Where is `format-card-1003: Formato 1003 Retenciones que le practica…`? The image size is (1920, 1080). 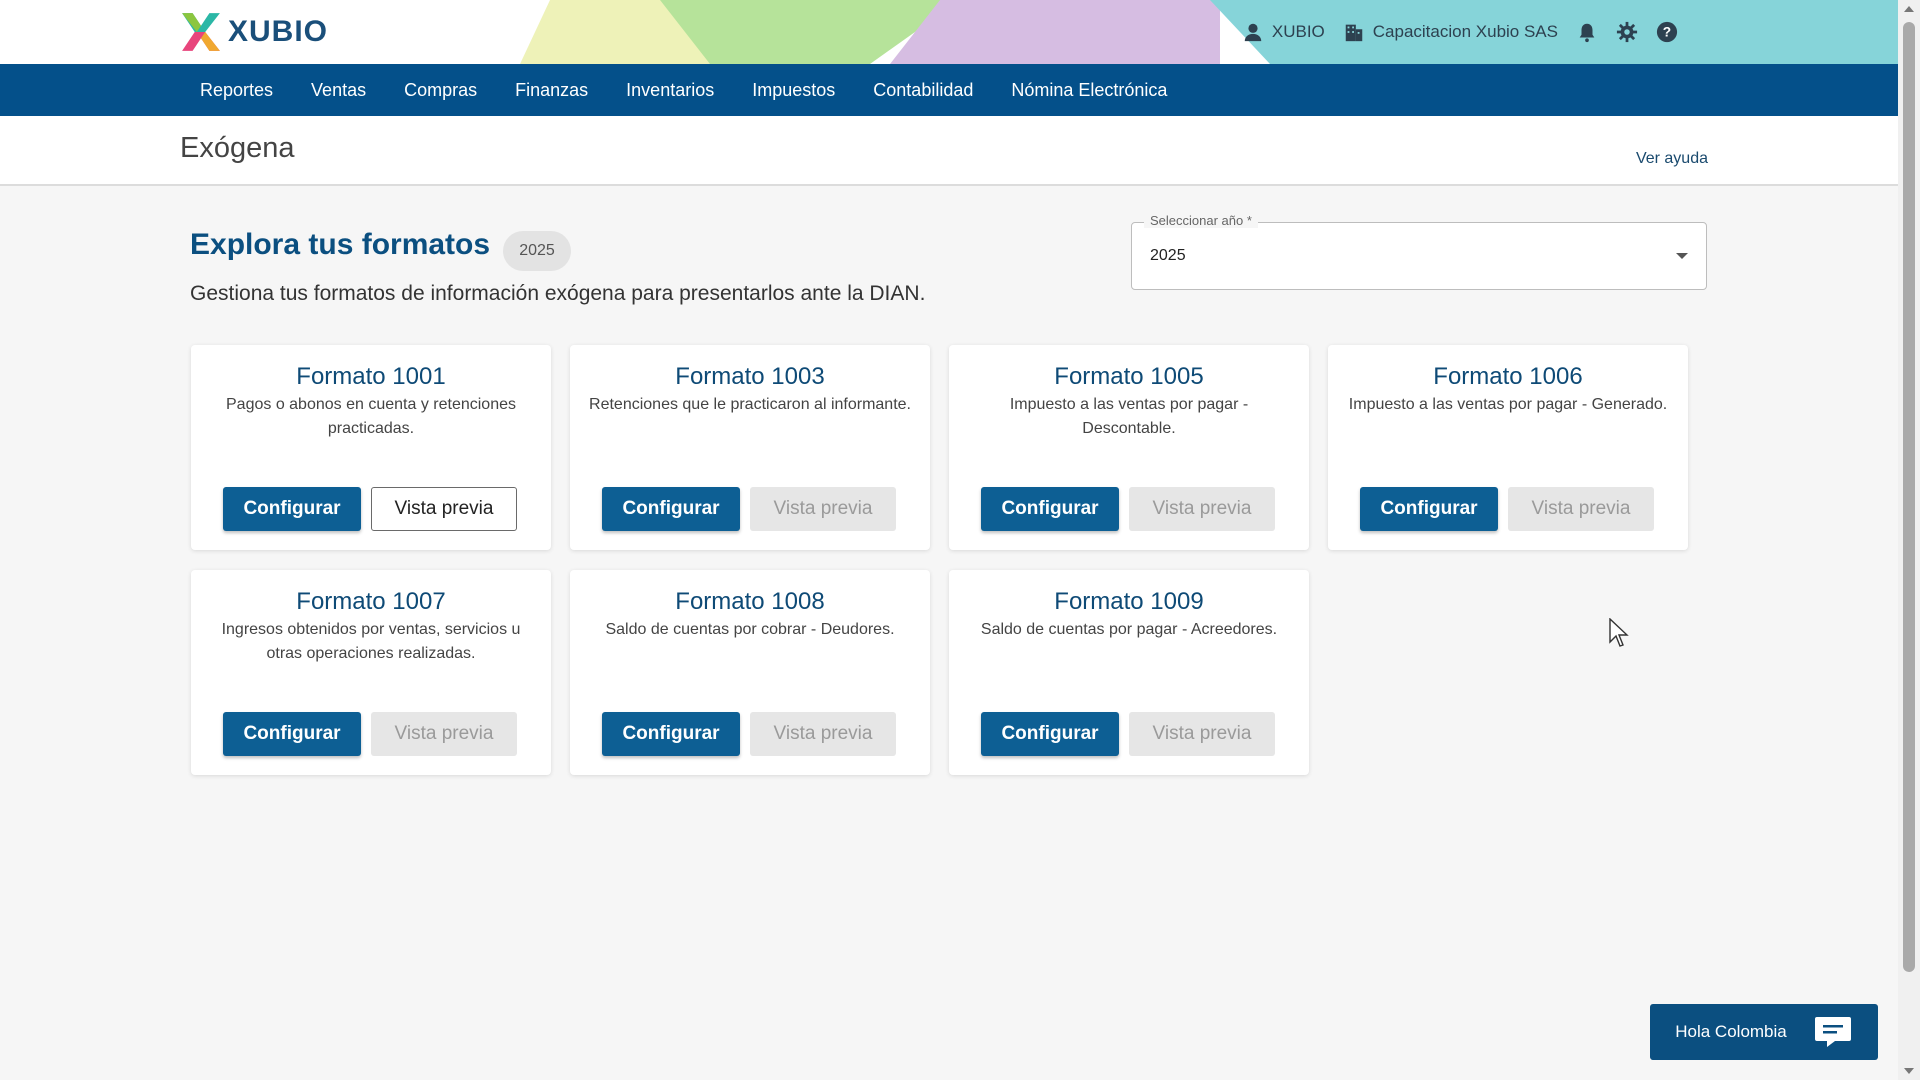
format-card-1003: Formato 1003 Retenciones que le practica… is located at coordinates (750, 447).